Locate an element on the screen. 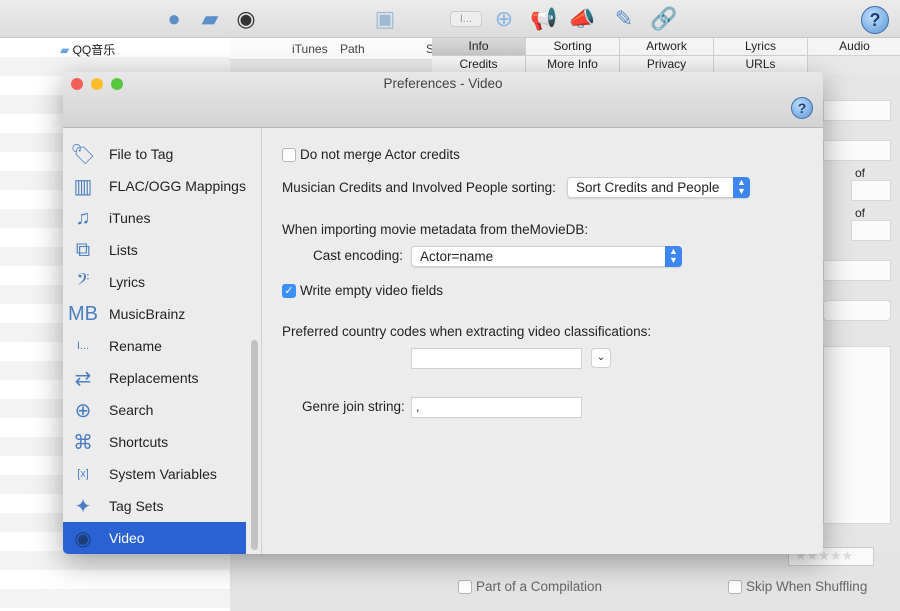 The image size is (900, 611). sidebar-item-label: Search is located at coordinates (131, 410).